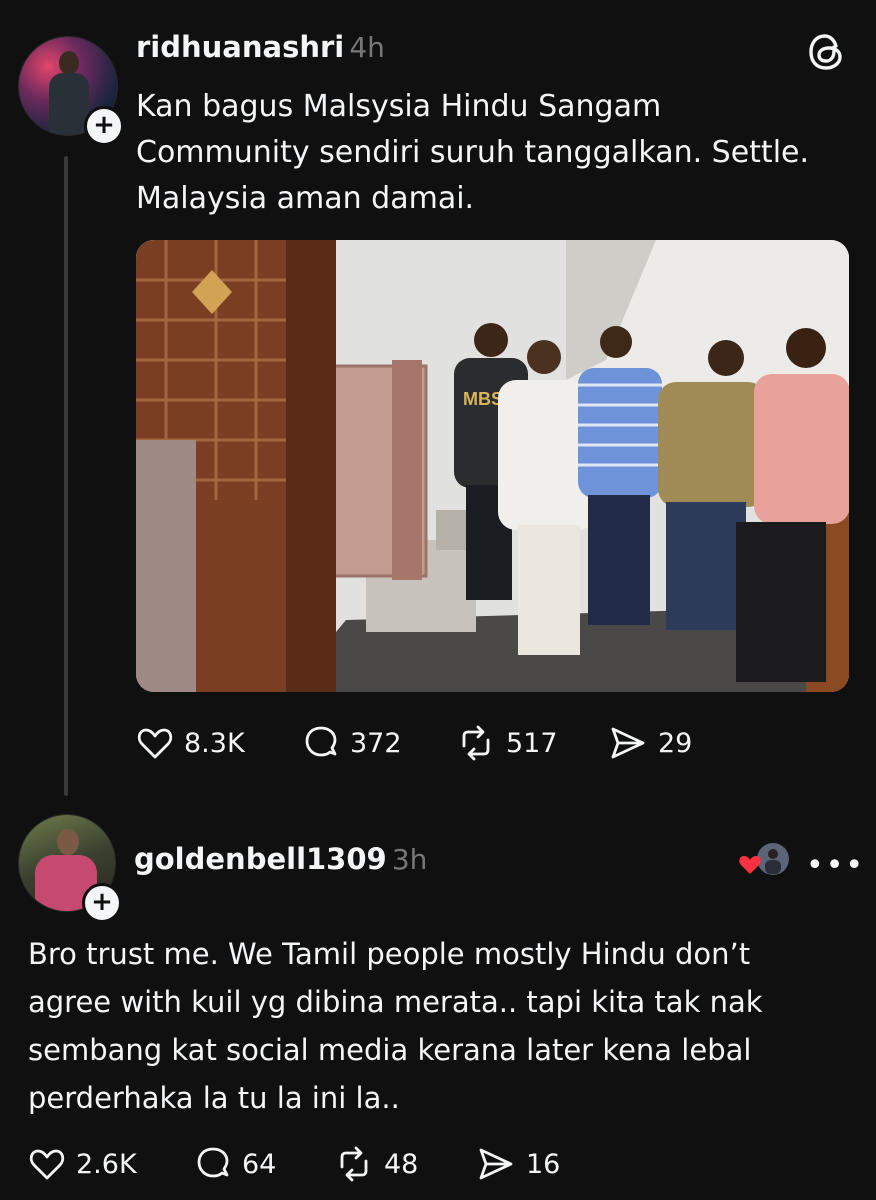 The width and height of the screenshot is (876, 1200). What do you see at coordinates (826, 52) in the screenshot?
I see `threads-logo-icon` at bounding box center [826, 52].